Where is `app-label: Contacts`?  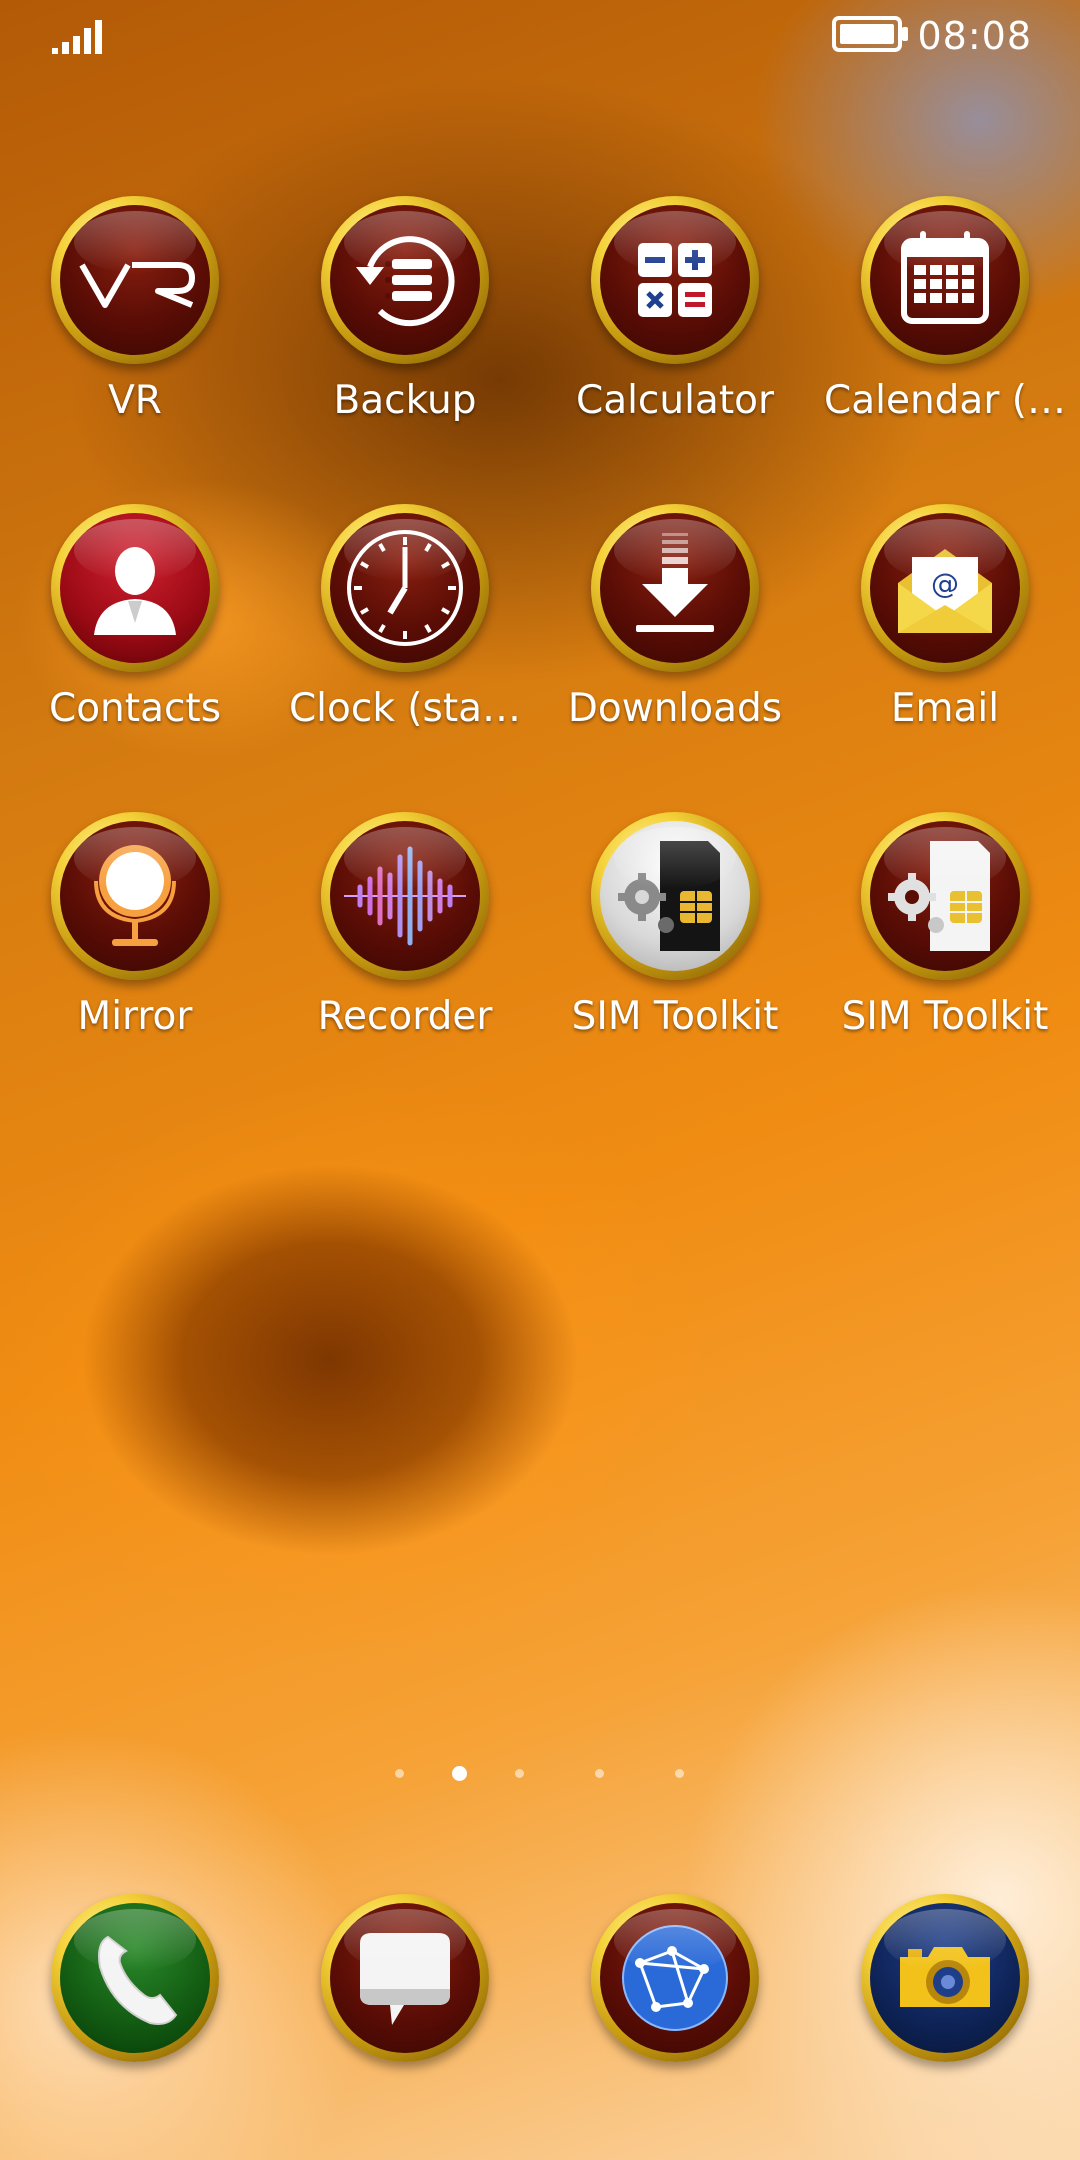 app-label: Contacts is located at coordinates (135, 708).